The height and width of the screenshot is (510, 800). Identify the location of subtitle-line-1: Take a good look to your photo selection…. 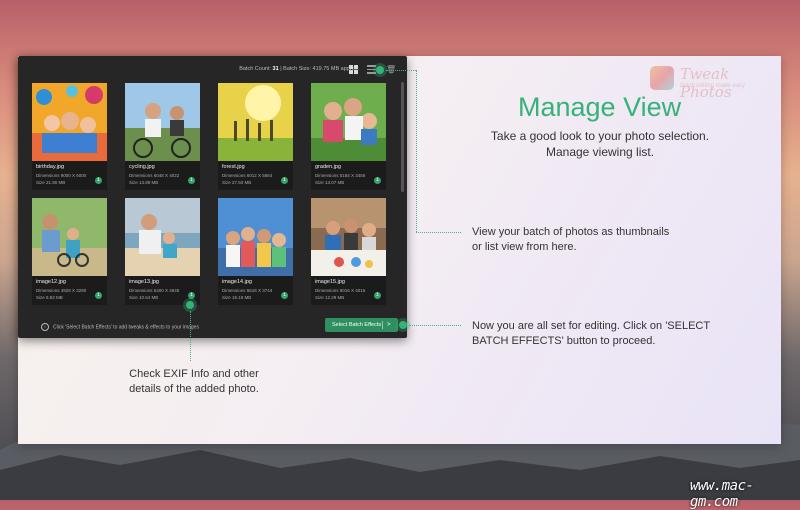
(600, 136).